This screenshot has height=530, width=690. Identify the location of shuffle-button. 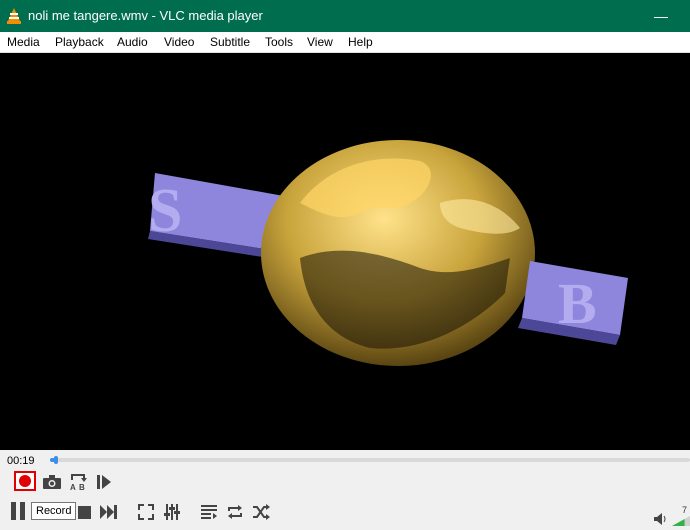
(261, 512).